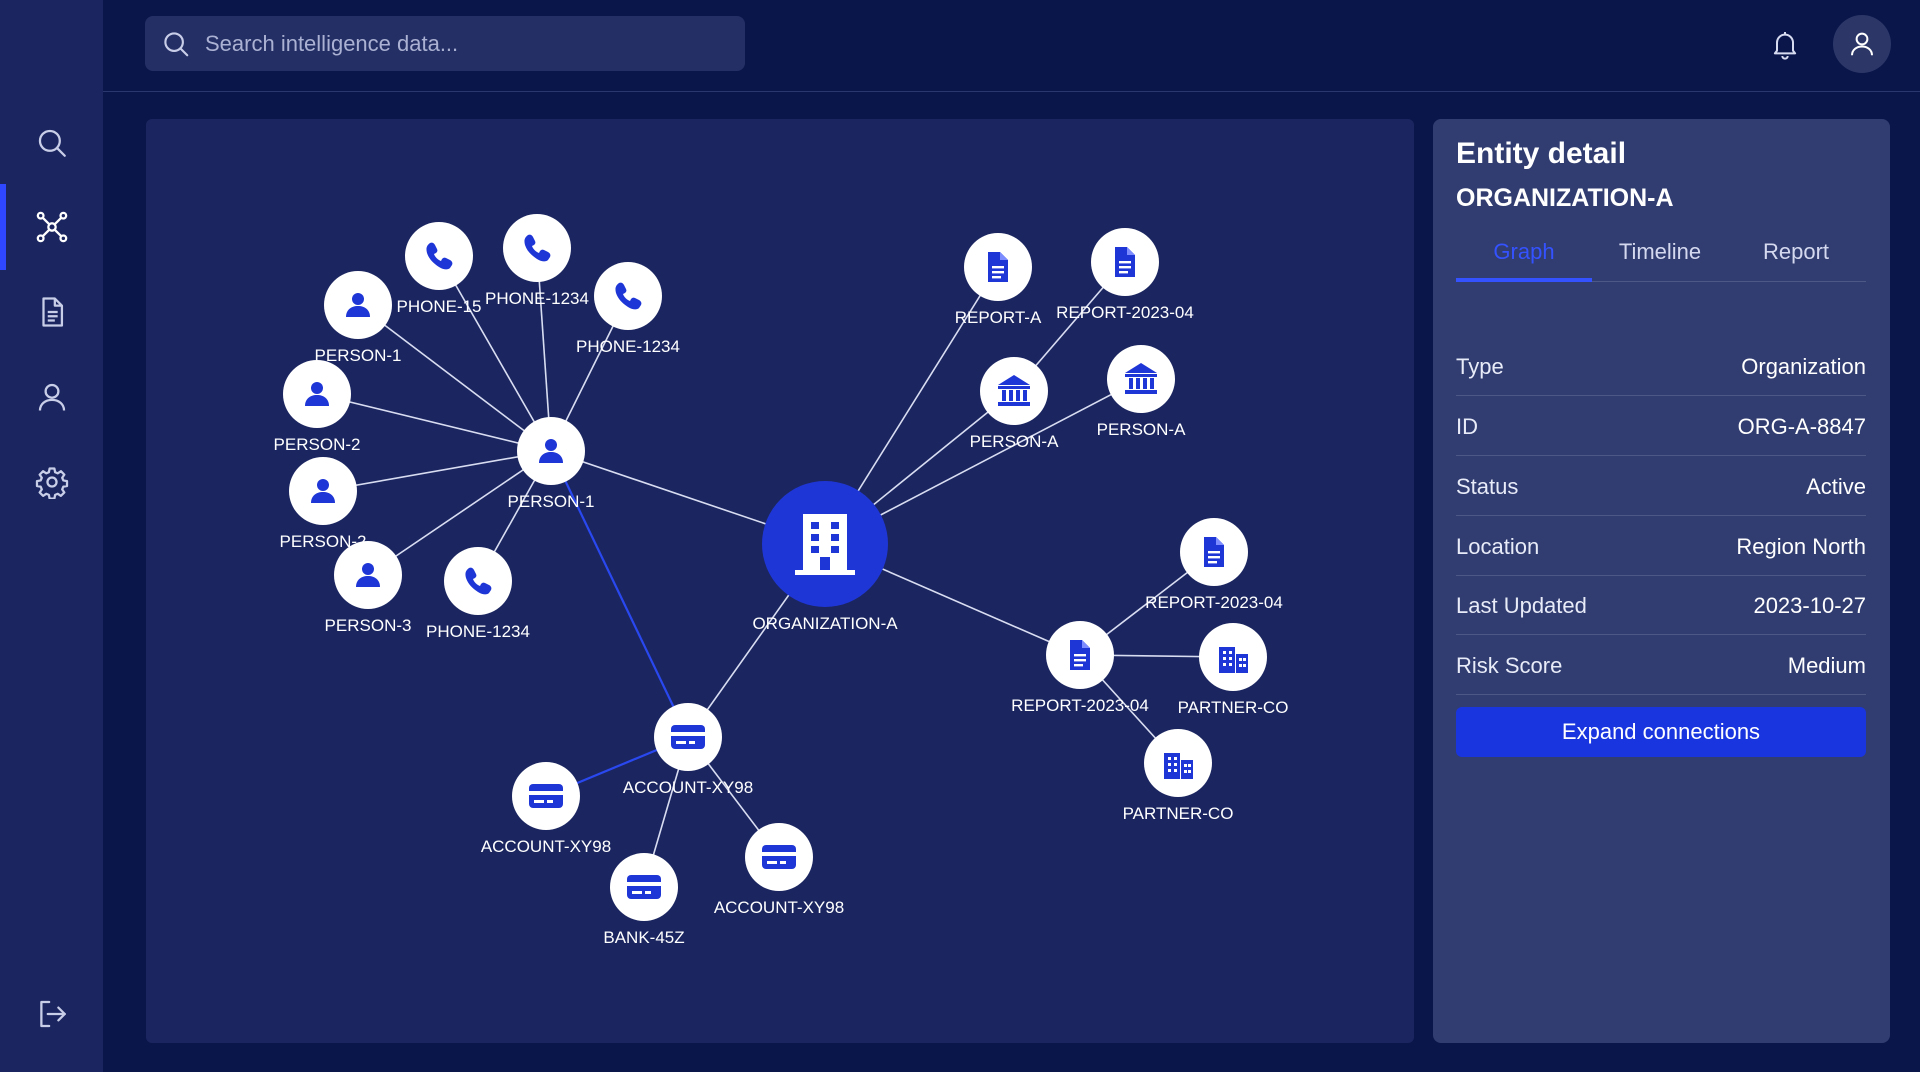 This screenshot has height=1072, width=1920. Describe the element at coordinates (1080, 668) in the screenshot. I see `graph-node-rep0404c: REPORT-2023-04` at that location.